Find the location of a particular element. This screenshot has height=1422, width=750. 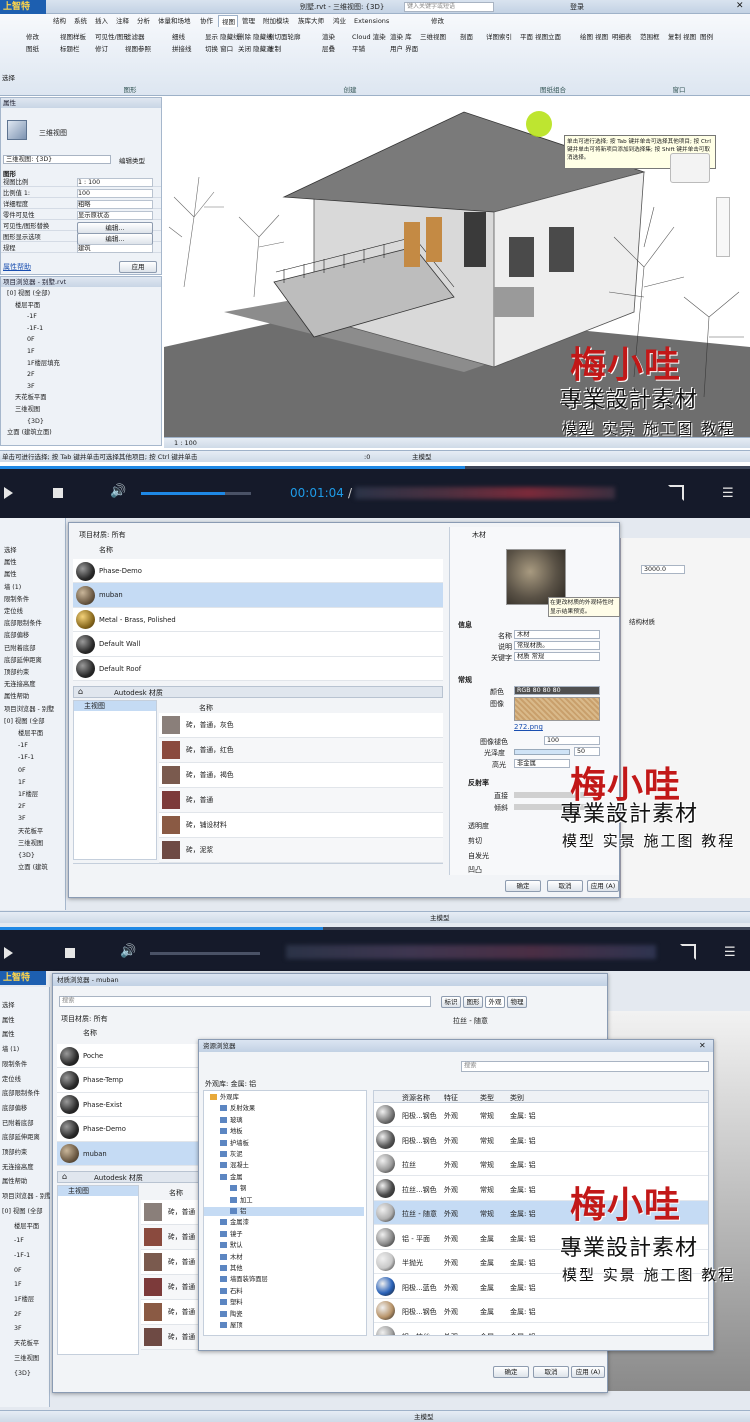

ribbon-command: 修改 is located at coordinates (43, 37).